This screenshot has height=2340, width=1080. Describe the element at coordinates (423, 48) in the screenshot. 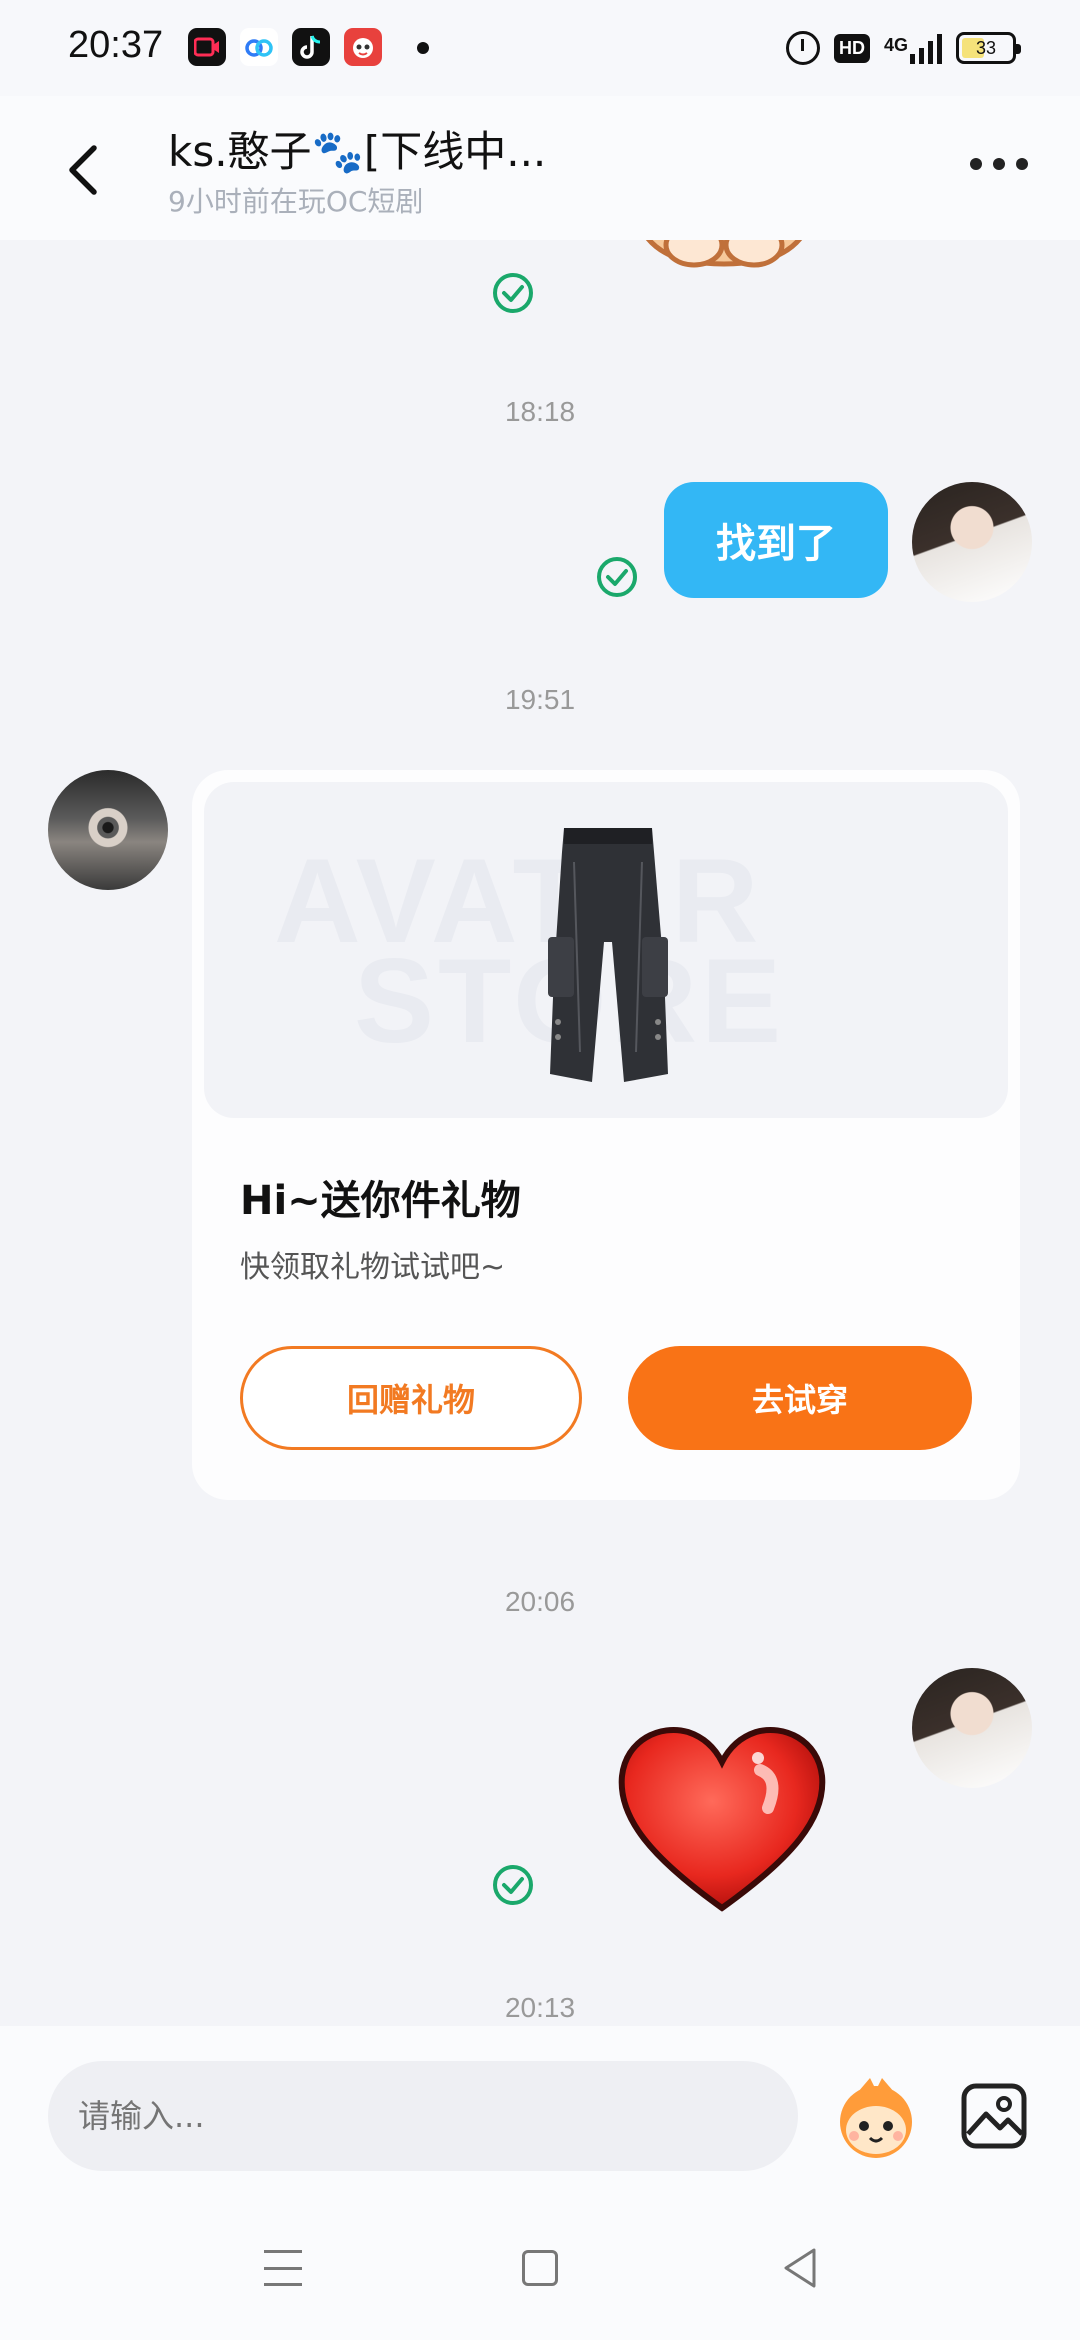

I see `notification-dot` at that location.